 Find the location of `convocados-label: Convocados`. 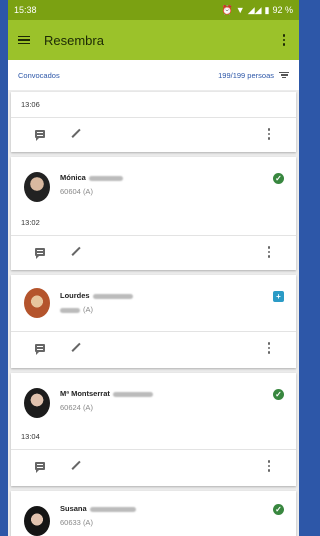

convocados-label: Convocados is located at coordinates (39, 75).